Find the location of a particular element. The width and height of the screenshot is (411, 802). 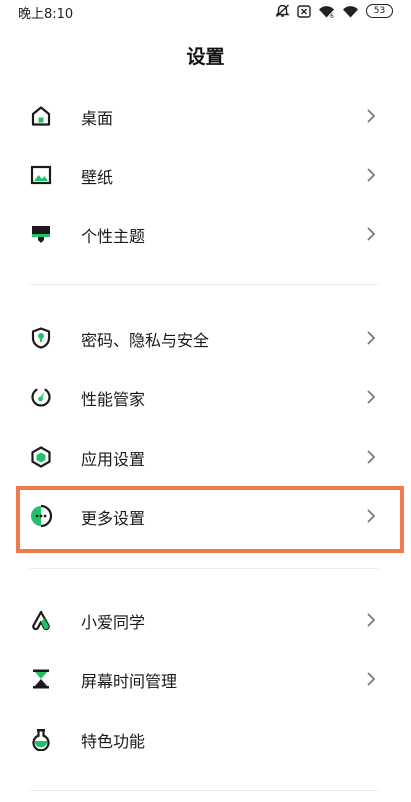

svg-text: 6 is located at coordinates (332, 15).